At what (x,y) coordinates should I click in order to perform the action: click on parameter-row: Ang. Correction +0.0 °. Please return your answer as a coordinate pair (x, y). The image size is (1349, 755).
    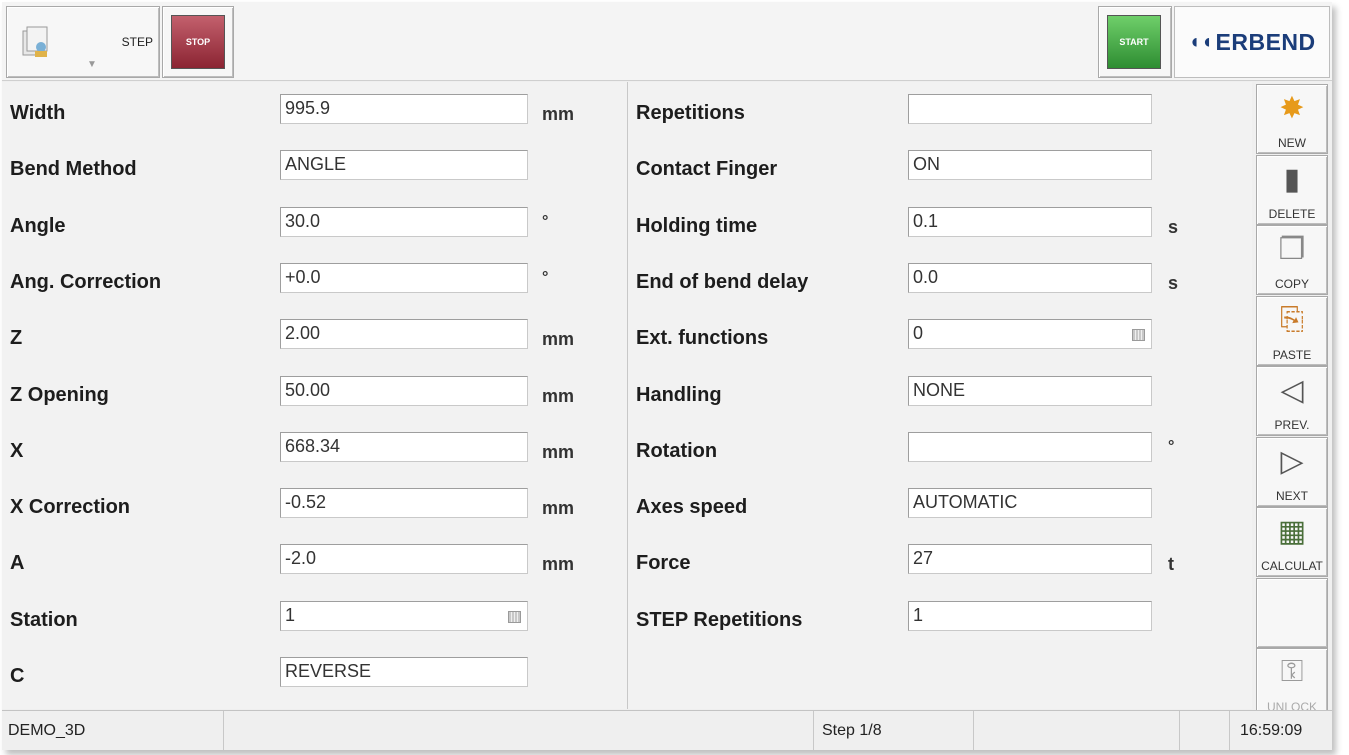
    Looking at the image, I should click on (300, 279).